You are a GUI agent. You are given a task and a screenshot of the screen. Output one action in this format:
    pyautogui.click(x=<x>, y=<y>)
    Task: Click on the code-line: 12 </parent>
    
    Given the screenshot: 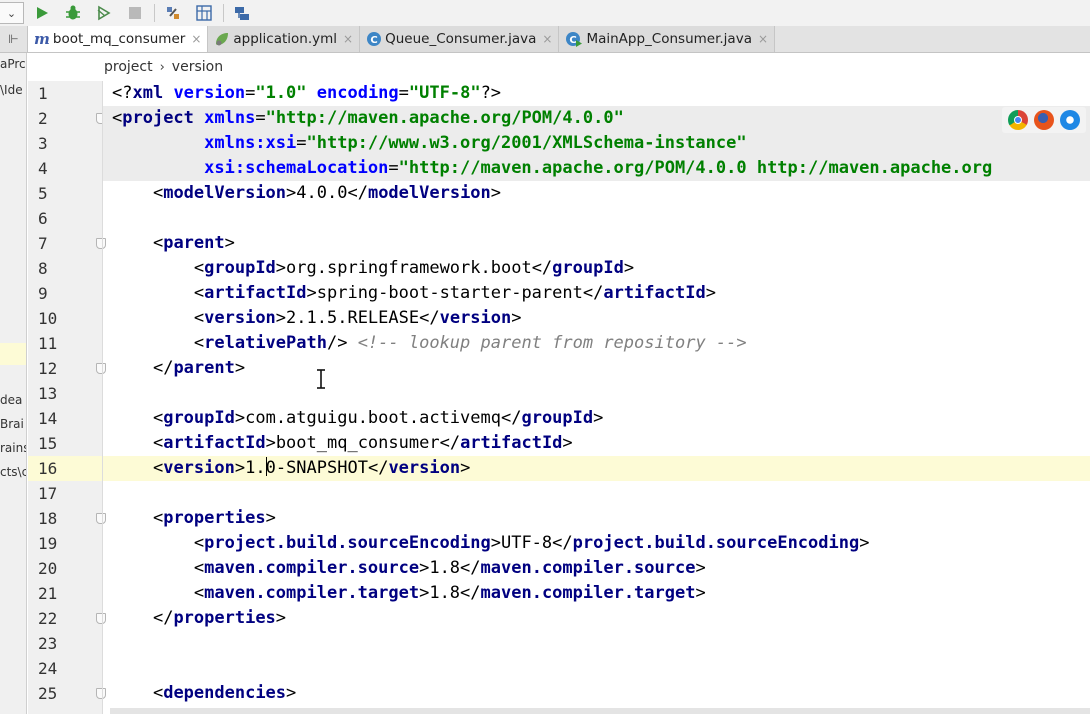 What is the action you would take?
    pyautogui.click(x=559, y=368)
    